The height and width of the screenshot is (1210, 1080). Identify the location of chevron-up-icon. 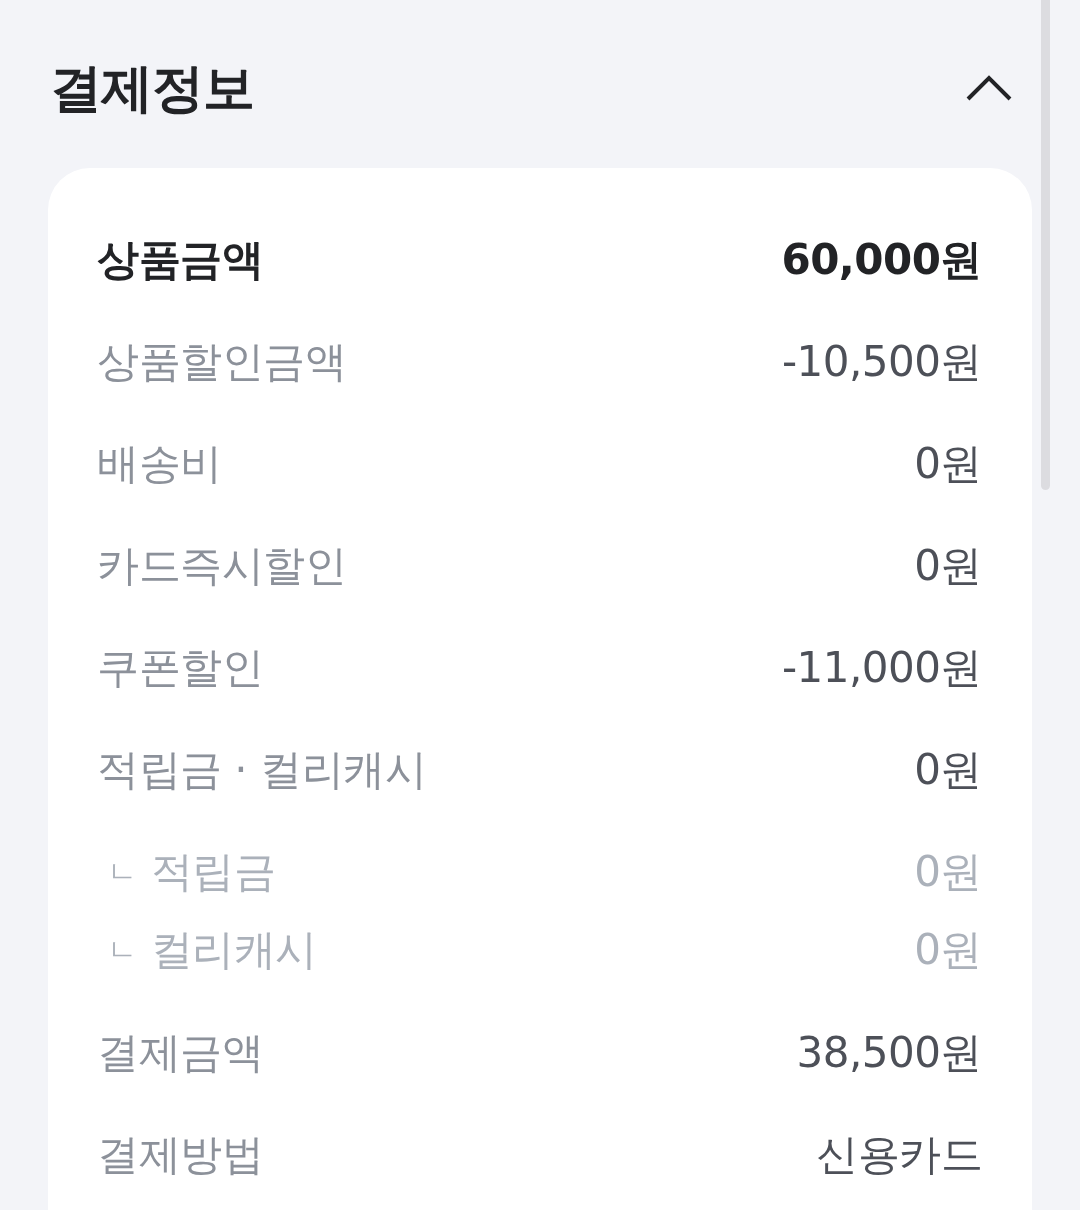
(989, 88).